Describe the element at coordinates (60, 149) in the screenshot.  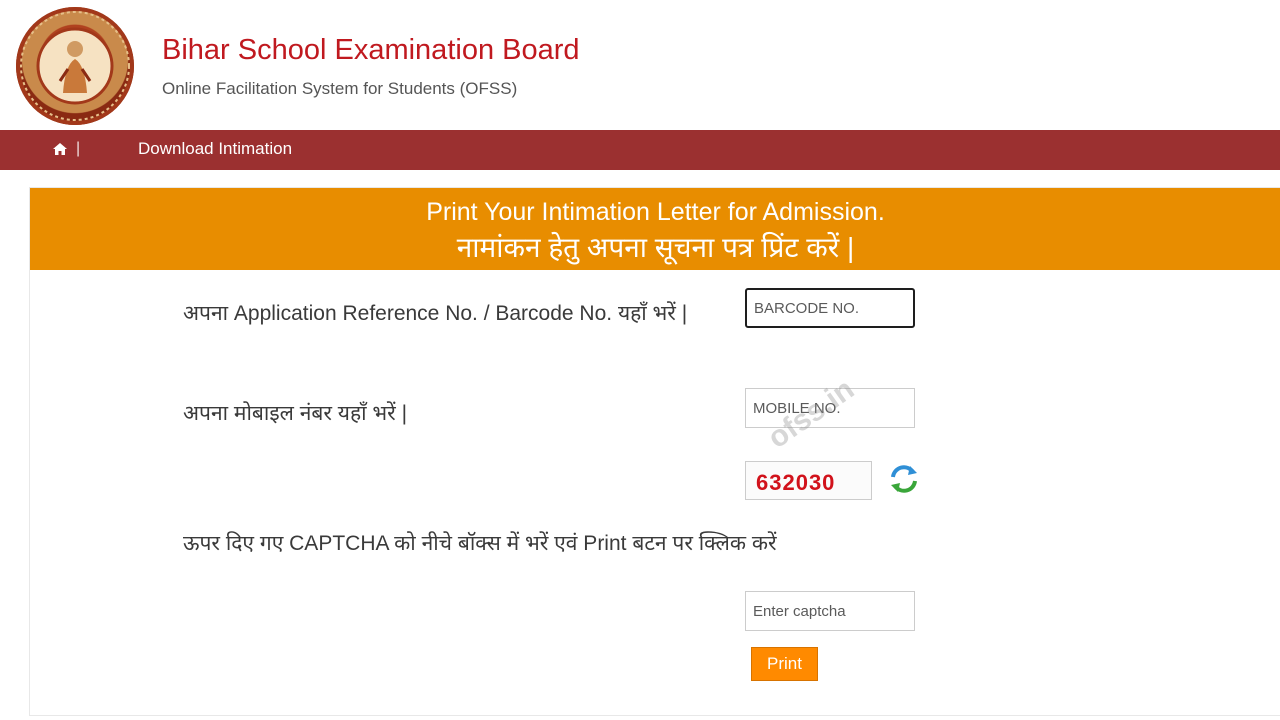
I see `home-icon` at that location.